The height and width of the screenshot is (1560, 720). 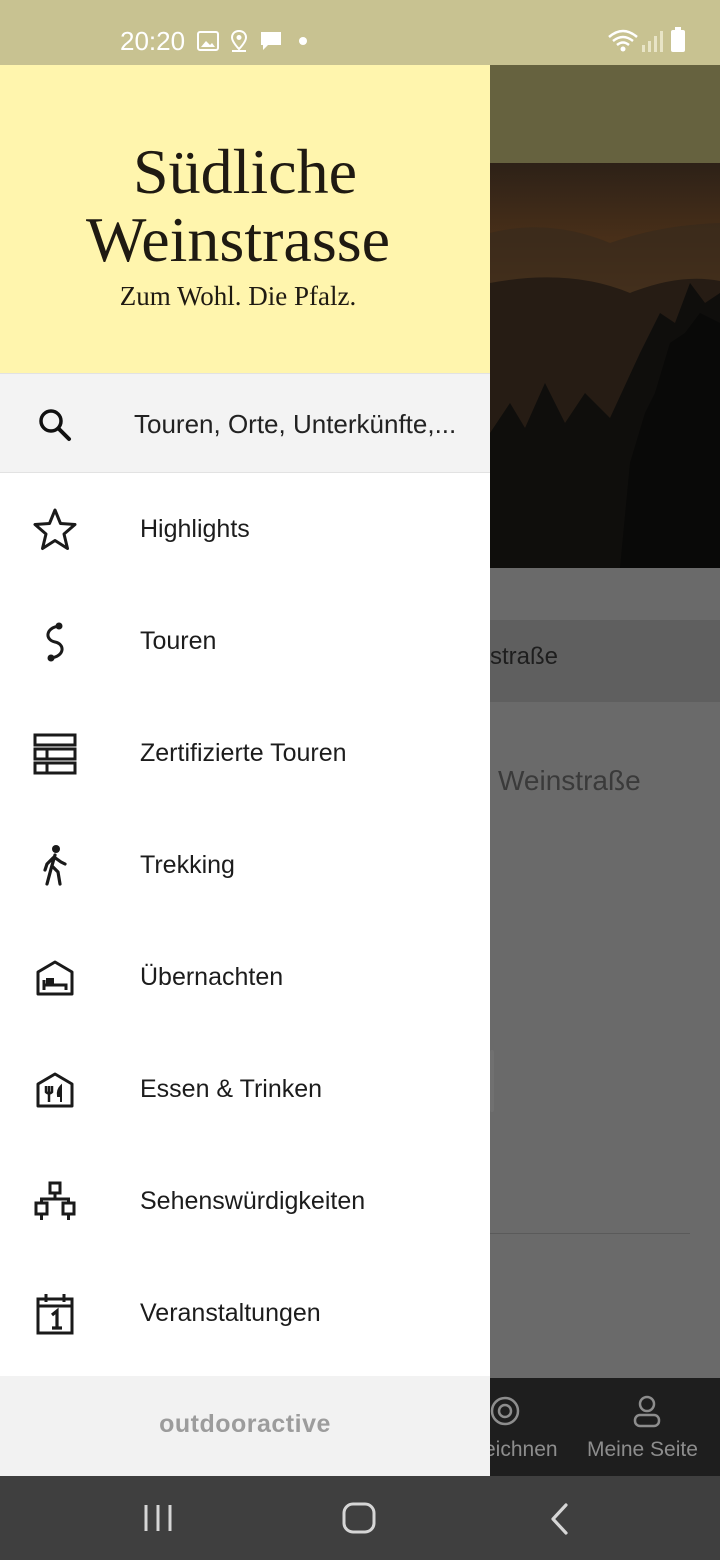 I want to click on bg-app-header, so click(x=605, y=114).